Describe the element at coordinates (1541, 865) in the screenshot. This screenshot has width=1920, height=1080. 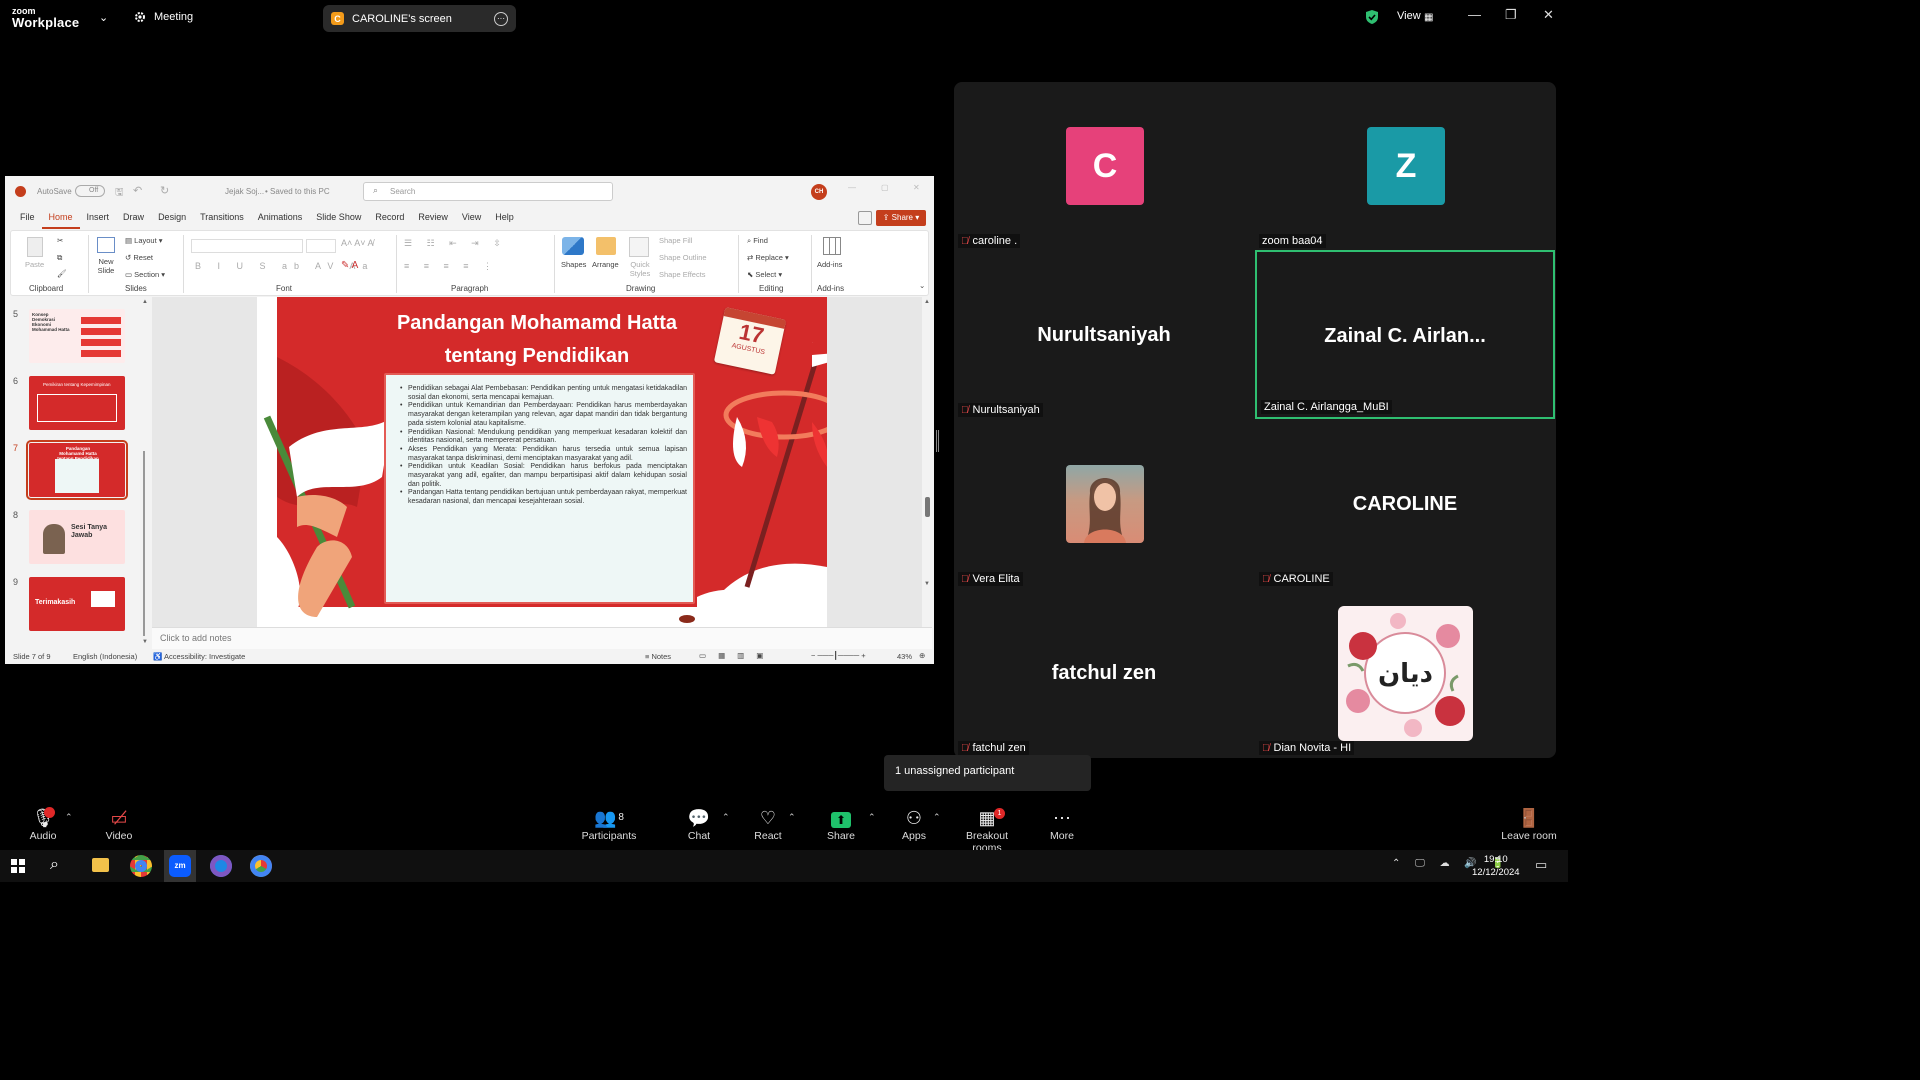
I see `notification-icon: ▭` at that location.